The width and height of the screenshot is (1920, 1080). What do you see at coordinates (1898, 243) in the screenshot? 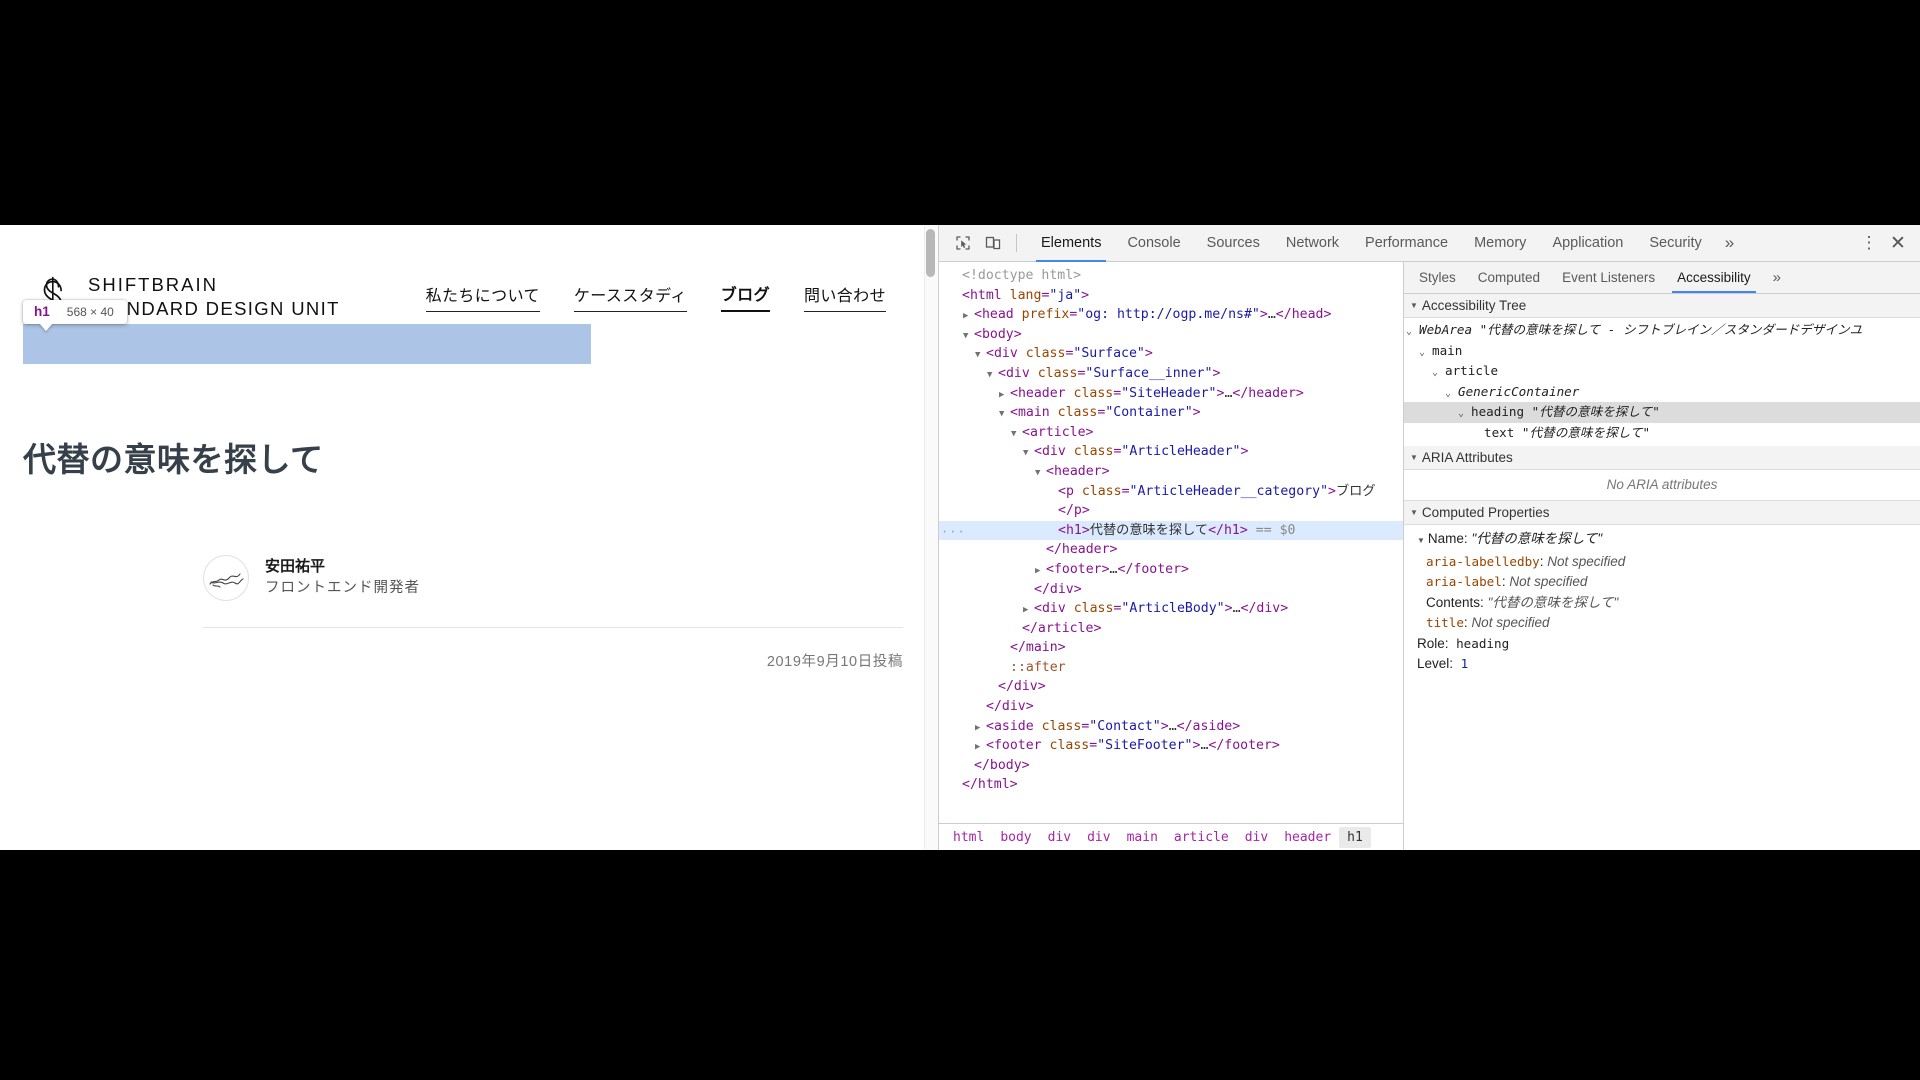
I see `close-icon: ✕` at bounding box center [1898, 243].